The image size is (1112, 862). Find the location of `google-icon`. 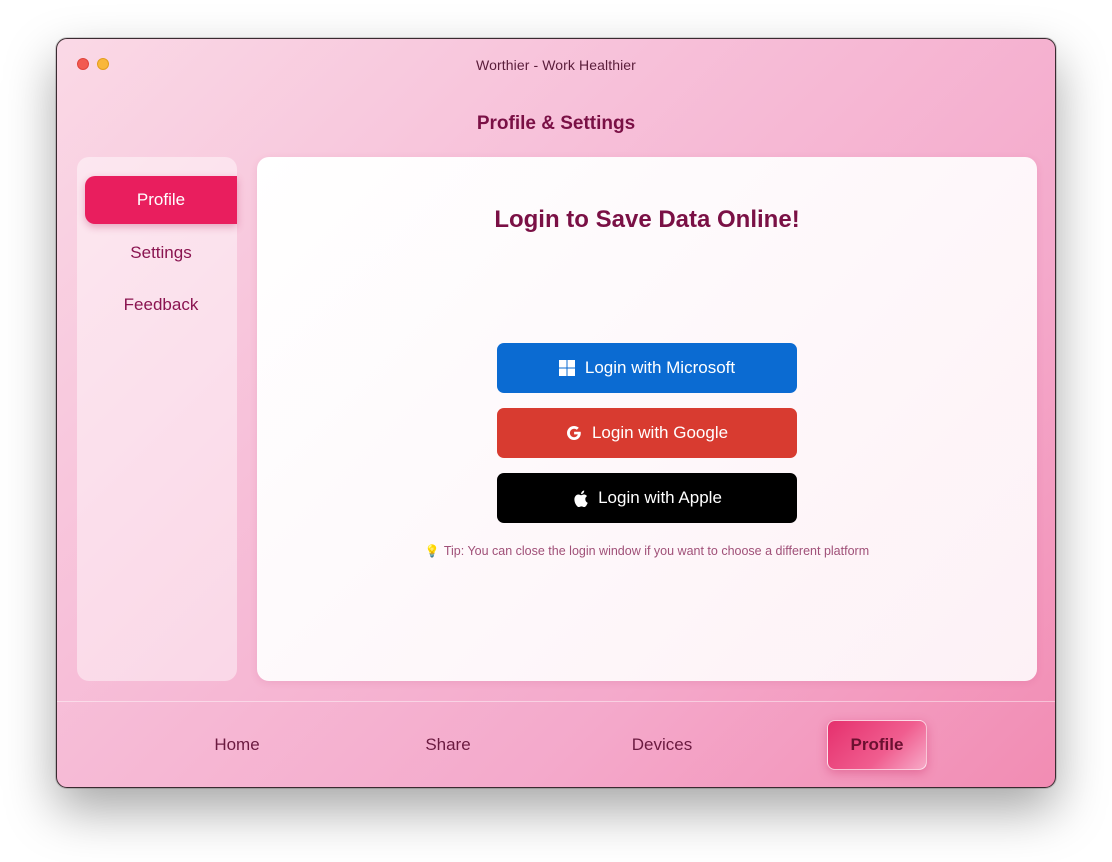

google-icon is located at coordinates (574, 433).